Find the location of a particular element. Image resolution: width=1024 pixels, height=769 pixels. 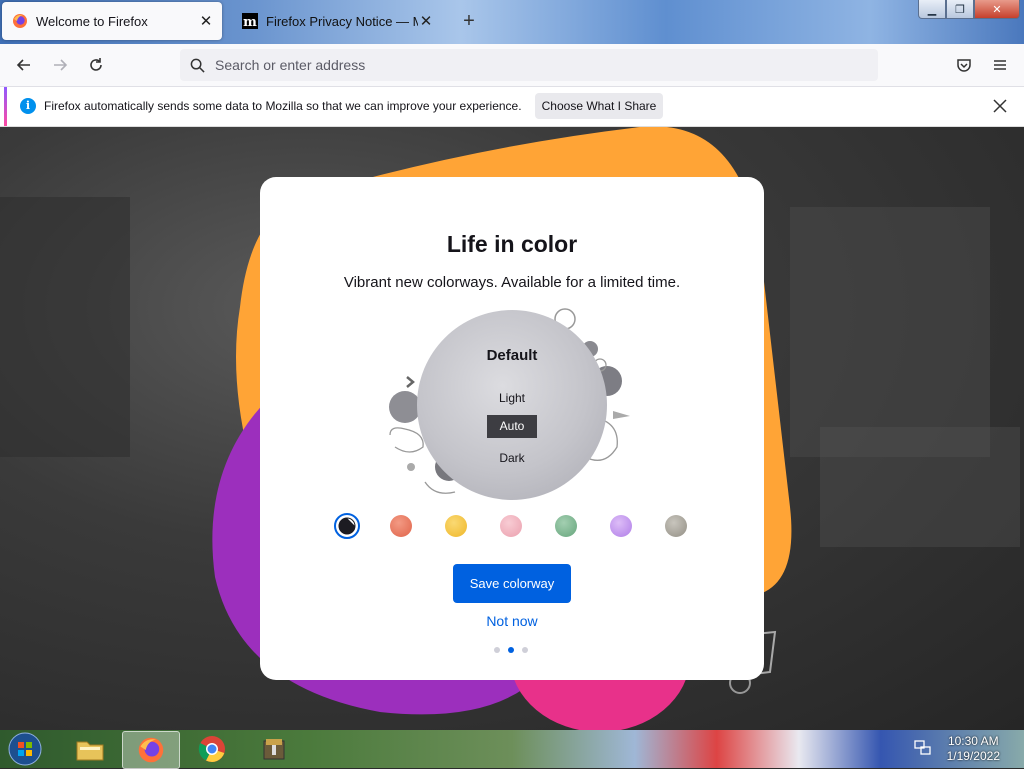

not-now-link: Not now is located at coordinates (512, 621).